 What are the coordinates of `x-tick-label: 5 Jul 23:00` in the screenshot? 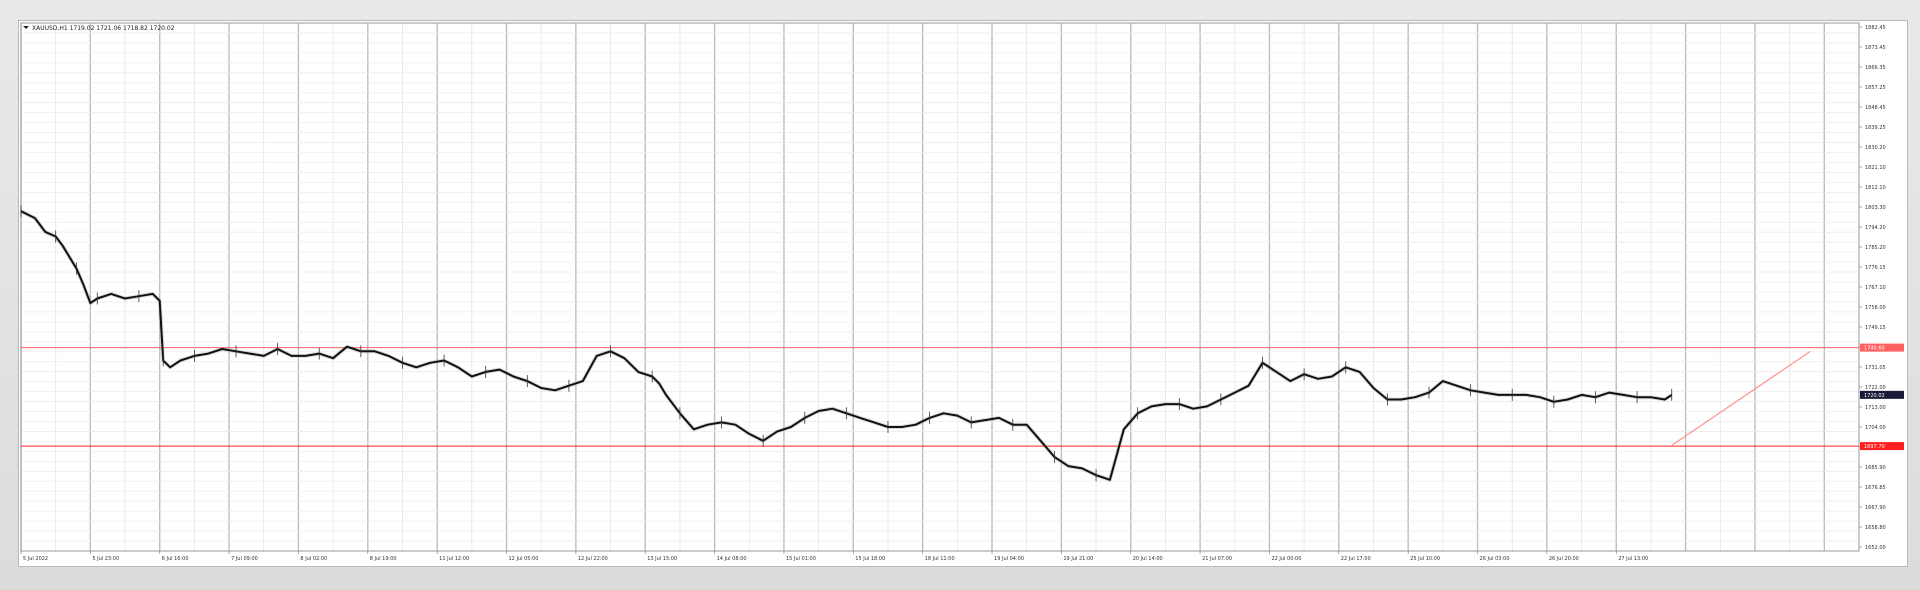 It's located at (105, 559).